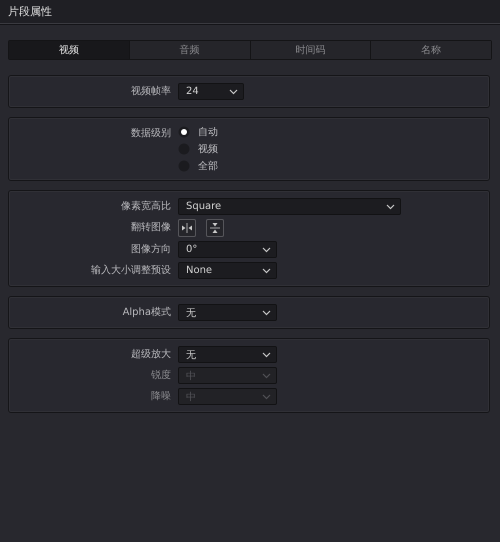  I want to click on window-title: 片段属性, so click(30, 11).